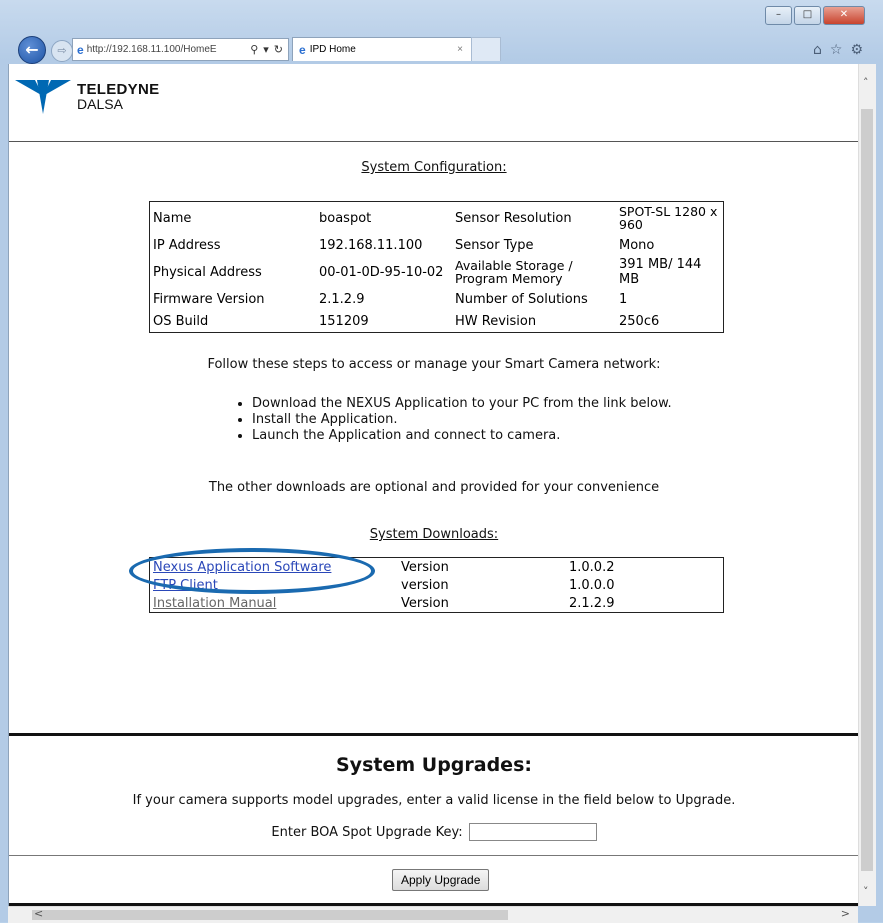  I want to click on star-icon: ☆, so click(836, 50).